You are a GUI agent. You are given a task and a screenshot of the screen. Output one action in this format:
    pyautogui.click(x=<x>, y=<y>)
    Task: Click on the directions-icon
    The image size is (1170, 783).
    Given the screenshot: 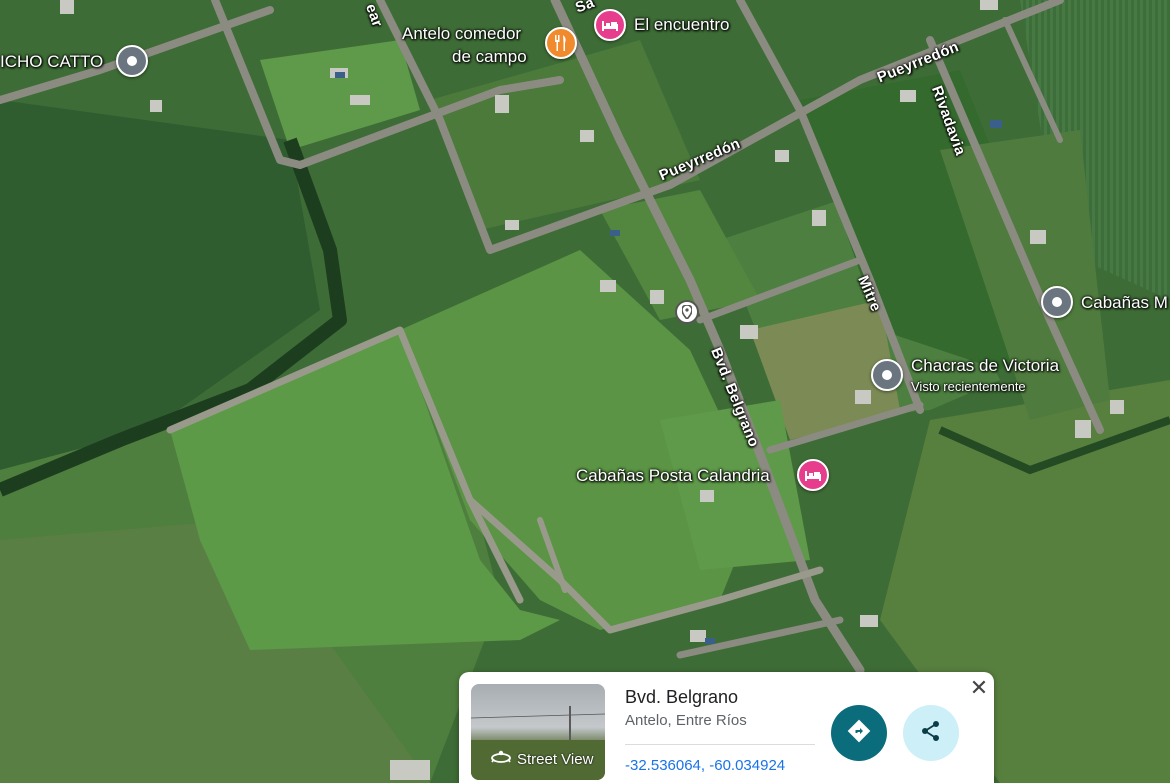 What is the action you would take?
    pyautogui.click(x=859, y=733)
    